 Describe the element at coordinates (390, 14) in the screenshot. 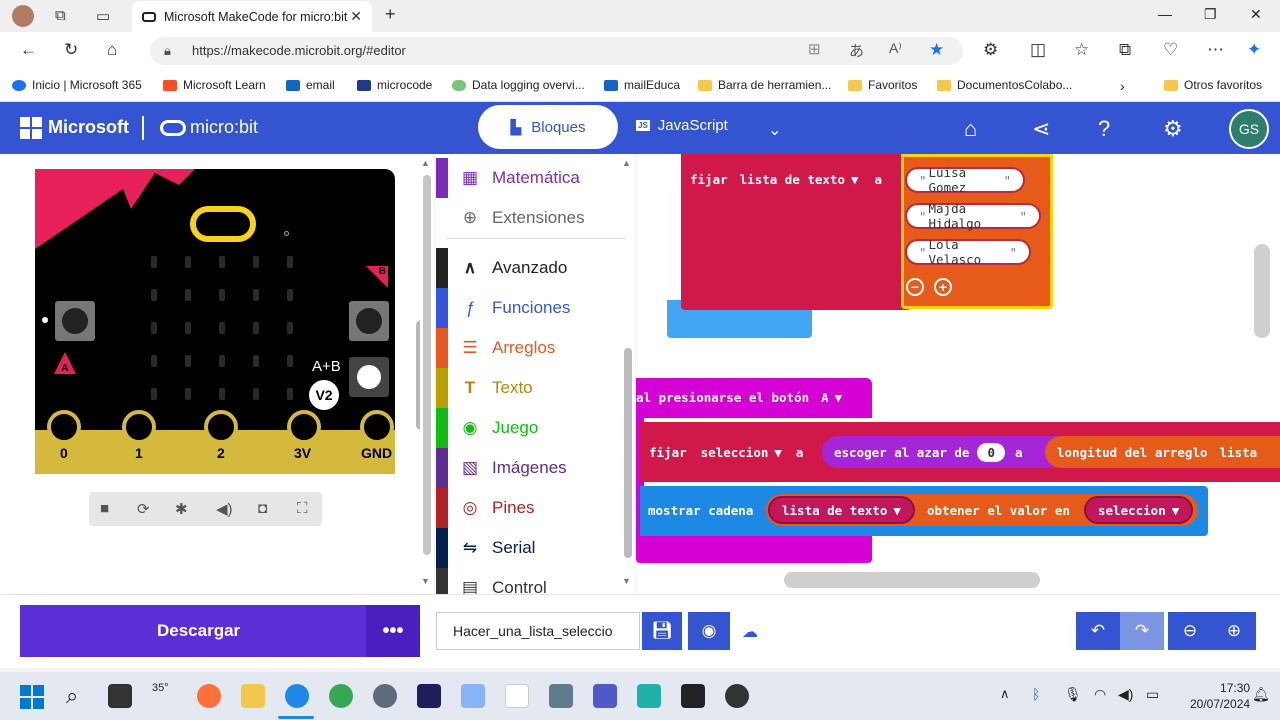

I see `new-tab-icon: +` at that location.